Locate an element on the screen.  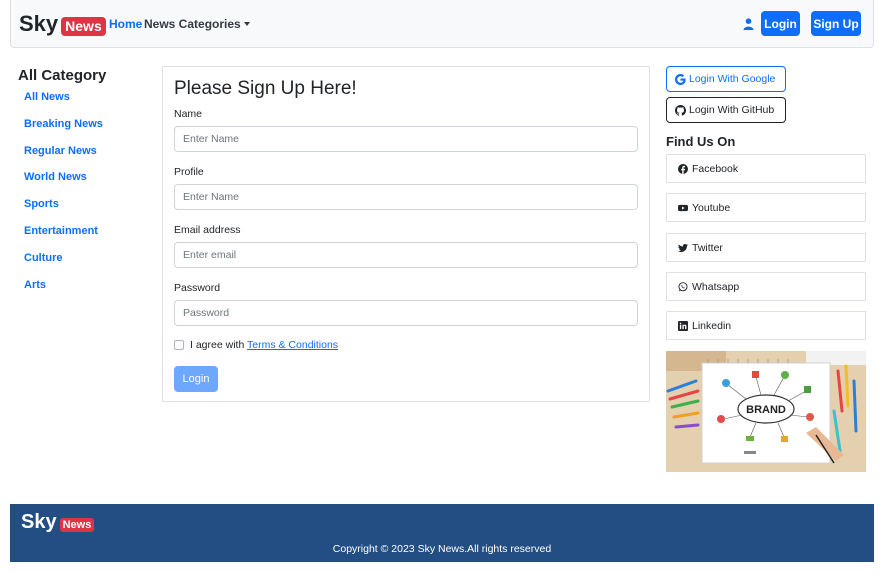
social-link-youtube: Youtube is located at coordinates (766, 207).